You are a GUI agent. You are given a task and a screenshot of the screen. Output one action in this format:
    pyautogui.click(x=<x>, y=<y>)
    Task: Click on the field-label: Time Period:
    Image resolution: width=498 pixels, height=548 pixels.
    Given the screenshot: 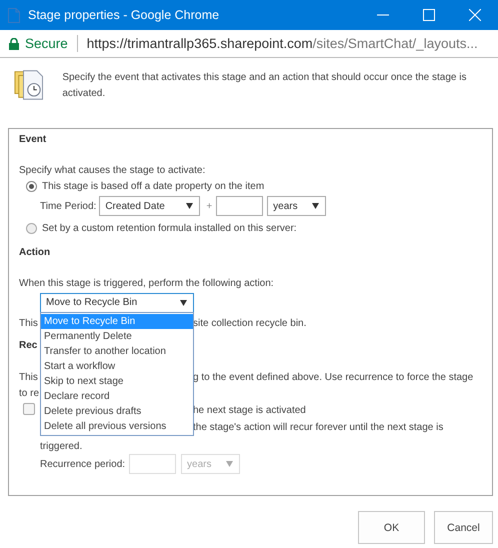 What is the action you would take?
    pyautogui.click(x=68, y=206)
    